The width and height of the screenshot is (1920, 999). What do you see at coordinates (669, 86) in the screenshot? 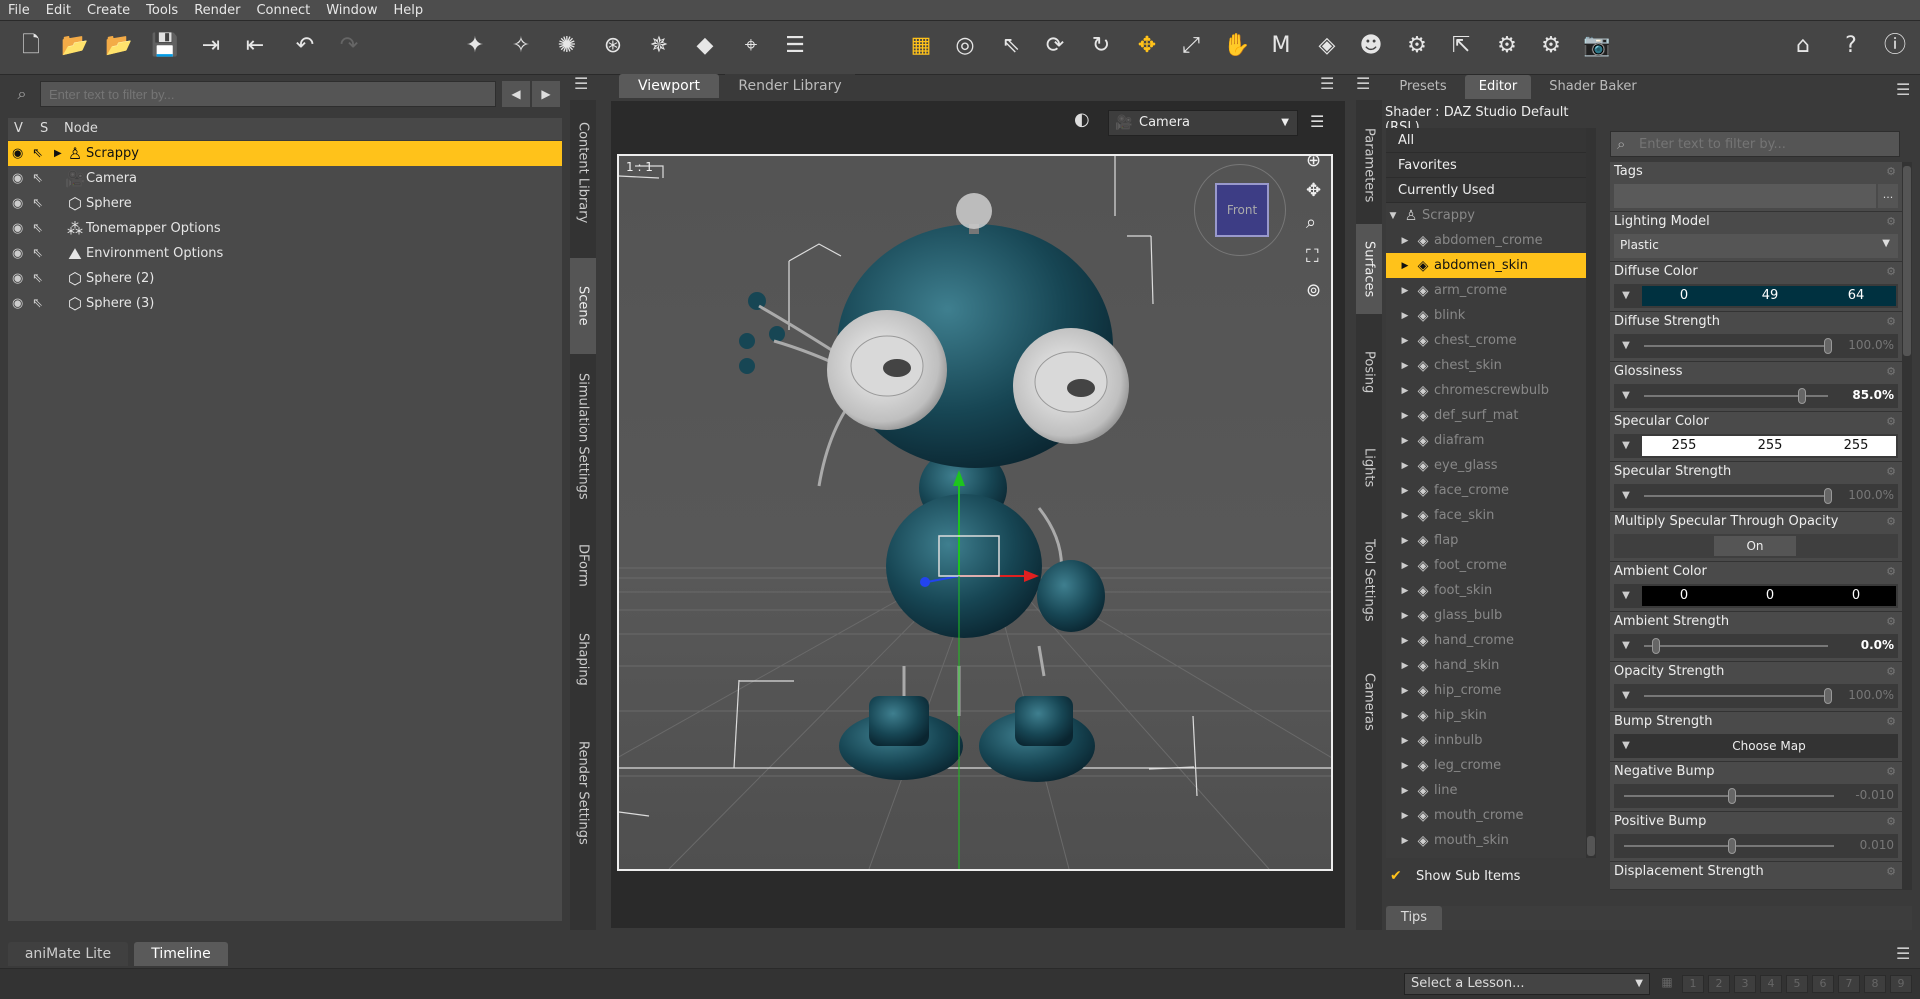
I see `tab-viewport: Viewport` at bounding box center [669, 86].